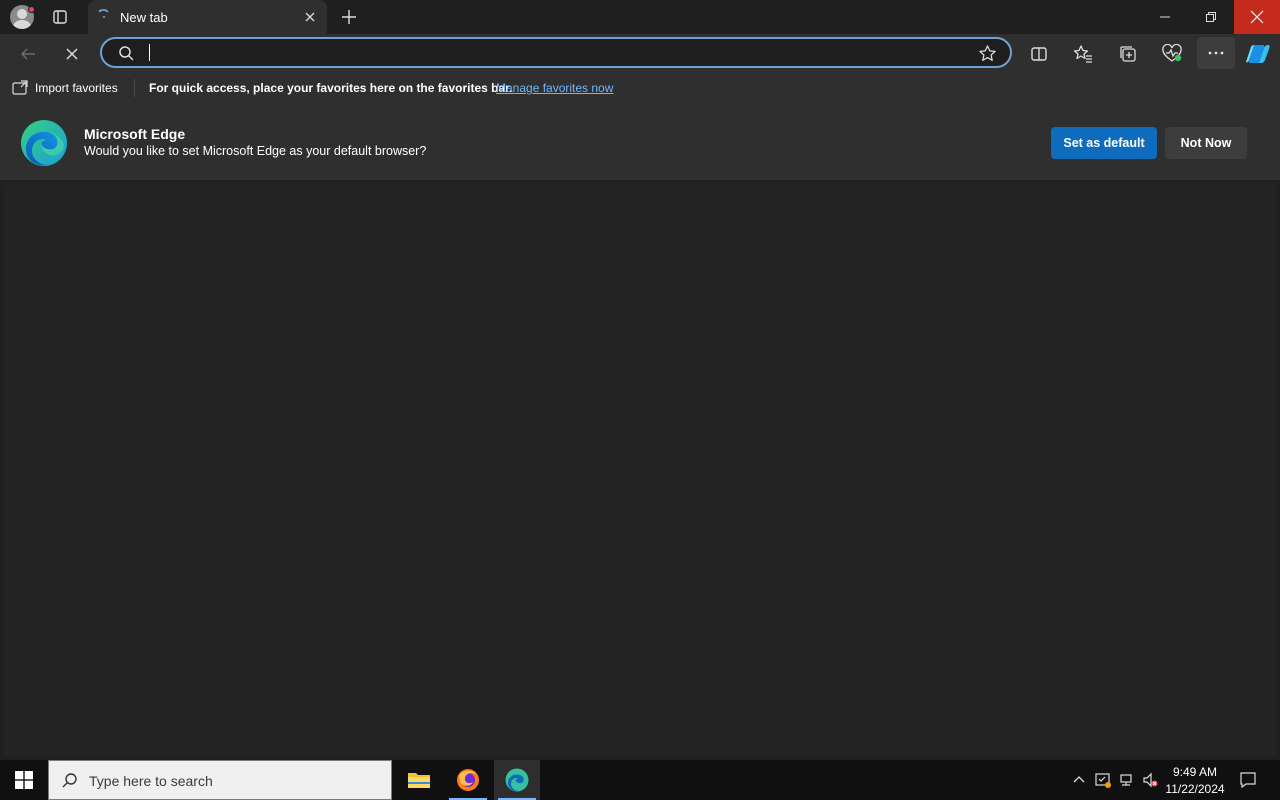 The width and height of the screenshot is (1280, 800). What do you see at coordinates (1039, 54) in the screenshot?
I see `split-screen-icon` at bounding box center [1039, 54].